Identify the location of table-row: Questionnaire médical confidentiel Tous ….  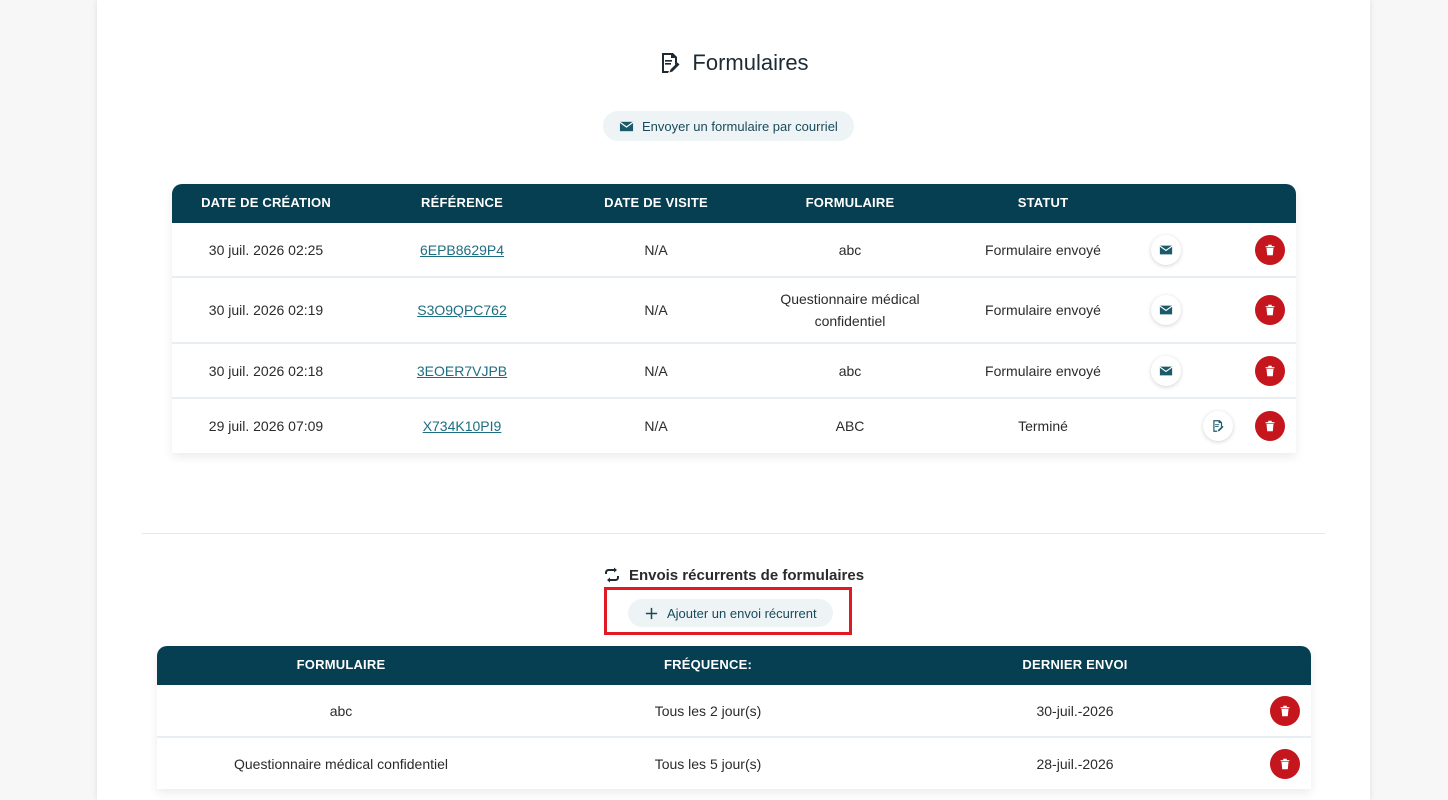
(734, 763).